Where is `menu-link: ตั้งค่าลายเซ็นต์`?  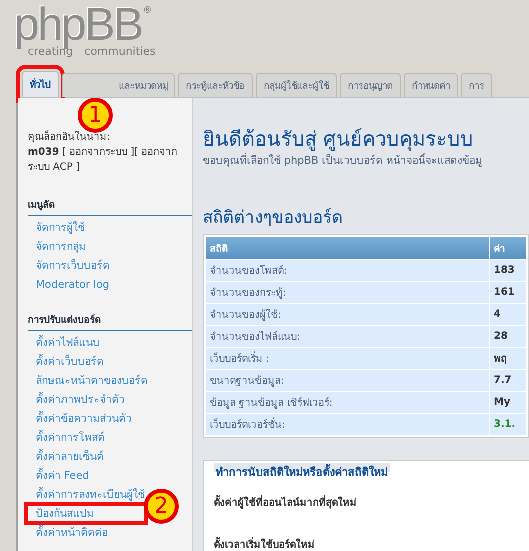
menu-link: ตั้งค่าลายเซ็นต์ is located at coordinates (110, 456).